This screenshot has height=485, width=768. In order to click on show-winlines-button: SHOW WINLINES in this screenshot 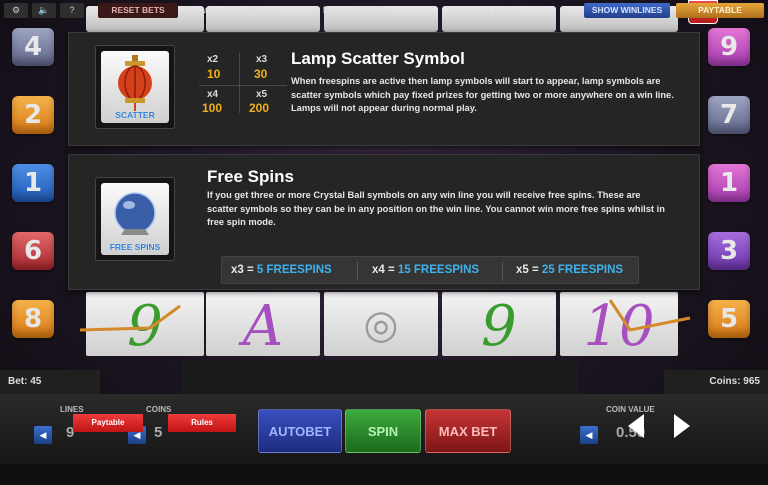, I will do `click(627, 10)`.